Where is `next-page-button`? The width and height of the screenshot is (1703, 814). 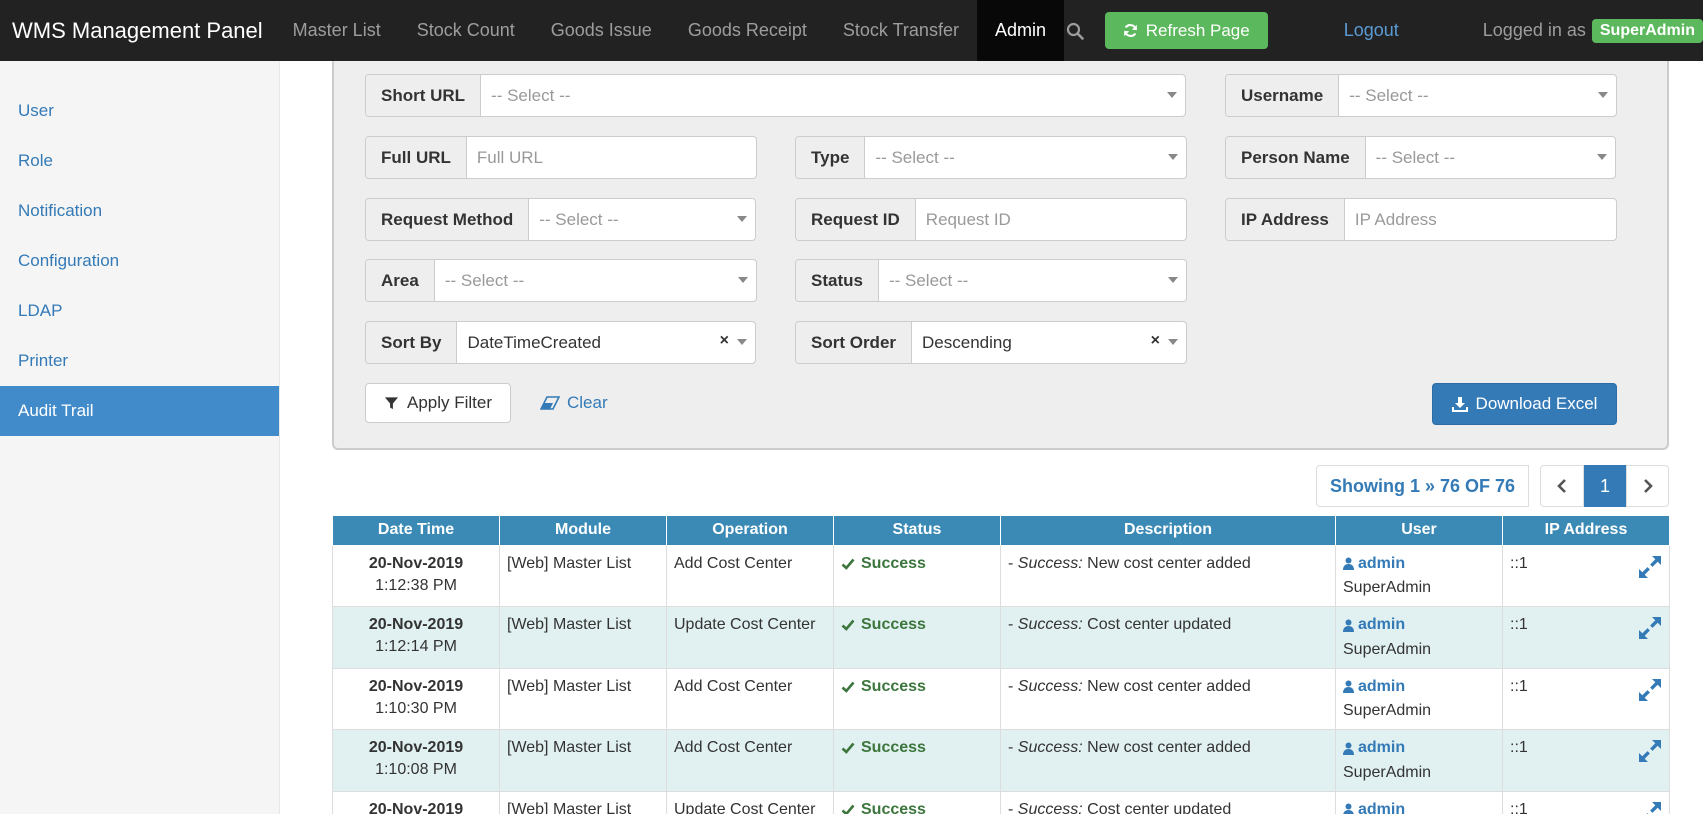
next-page-button is located at coordinates (1647, 486).